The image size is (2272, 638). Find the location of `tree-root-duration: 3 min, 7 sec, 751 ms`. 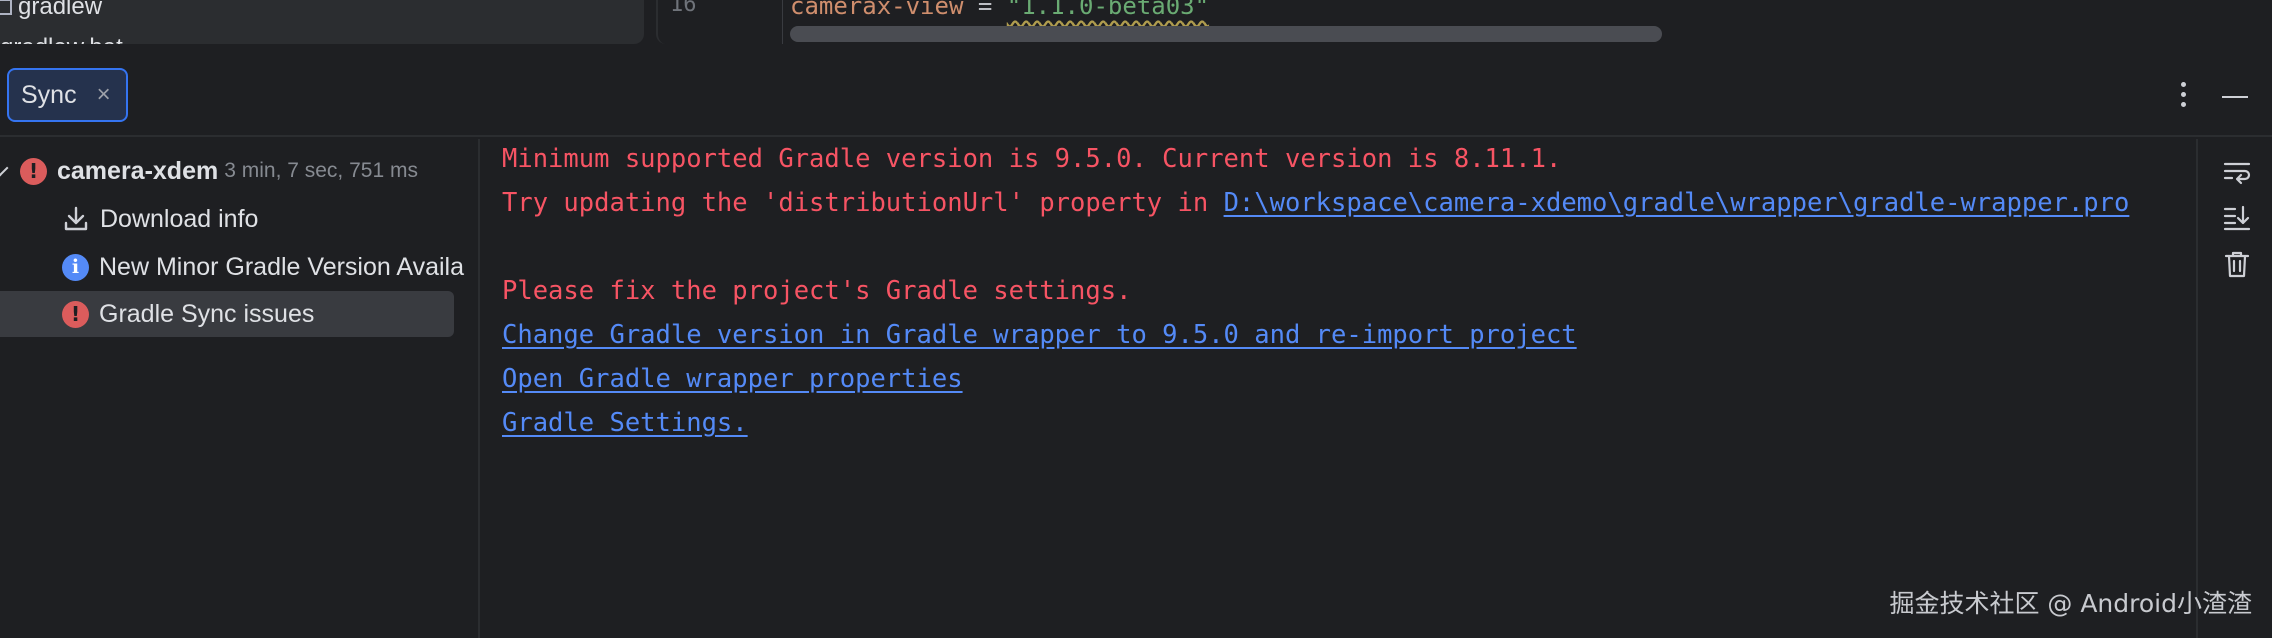

tree-root-duration: 3 min, 7 sec, 751 ms is located at coordinates (321, 170).